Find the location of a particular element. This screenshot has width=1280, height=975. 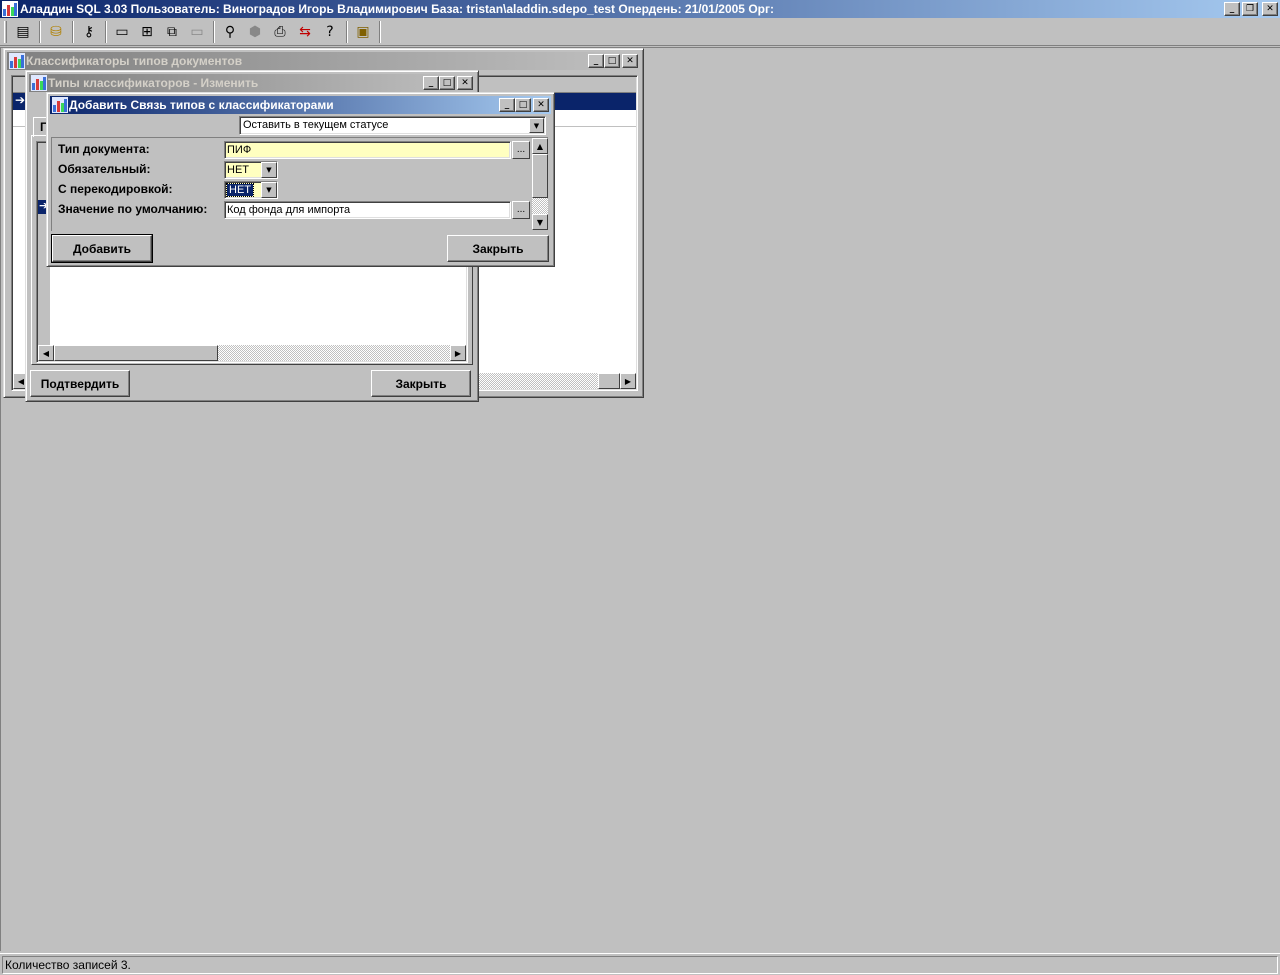

status-text: Количество записей 3. is located at coordinates (640, 965).